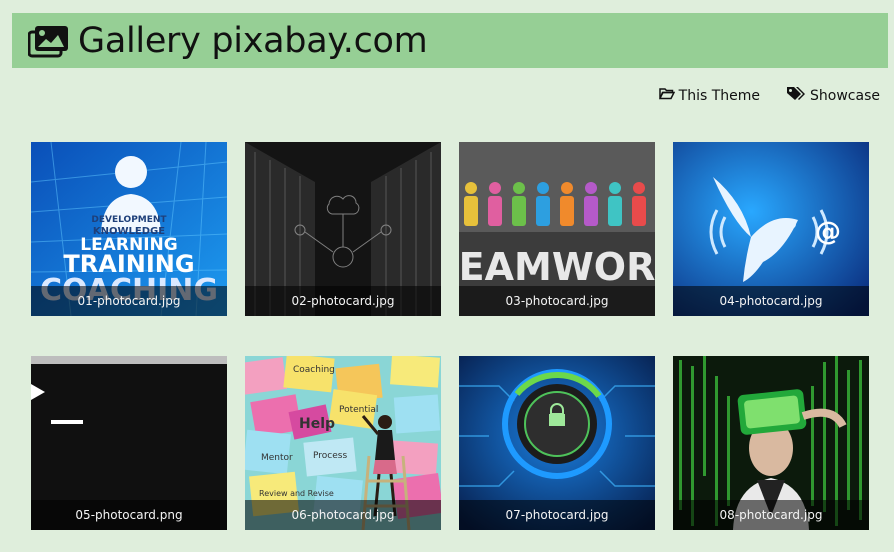 This screenshot has height=552, width=894. Describe the element at coordinates (49, 41) in the screenshot. I see `images-icon` at that location.